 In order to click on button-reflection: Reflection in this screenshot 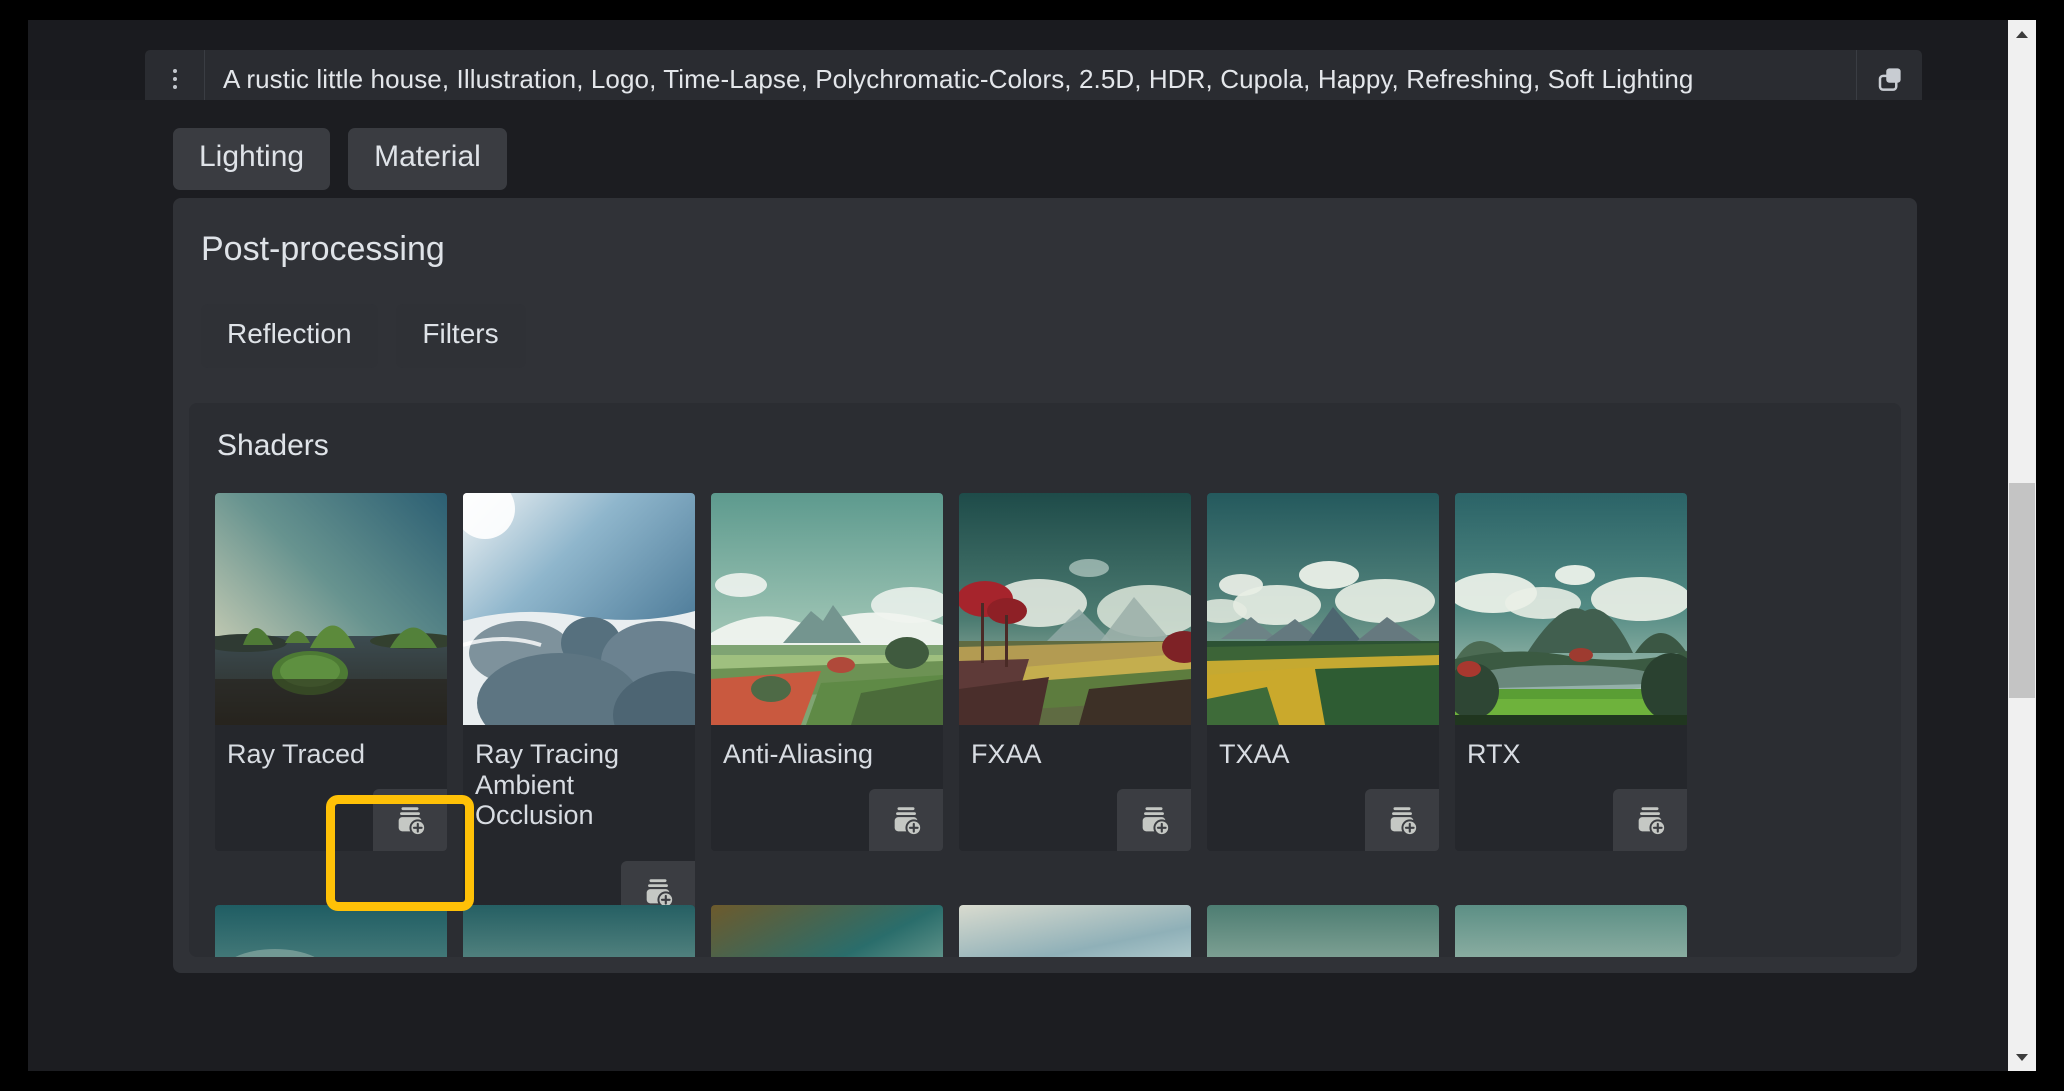, I will do `click(289, 336)`.